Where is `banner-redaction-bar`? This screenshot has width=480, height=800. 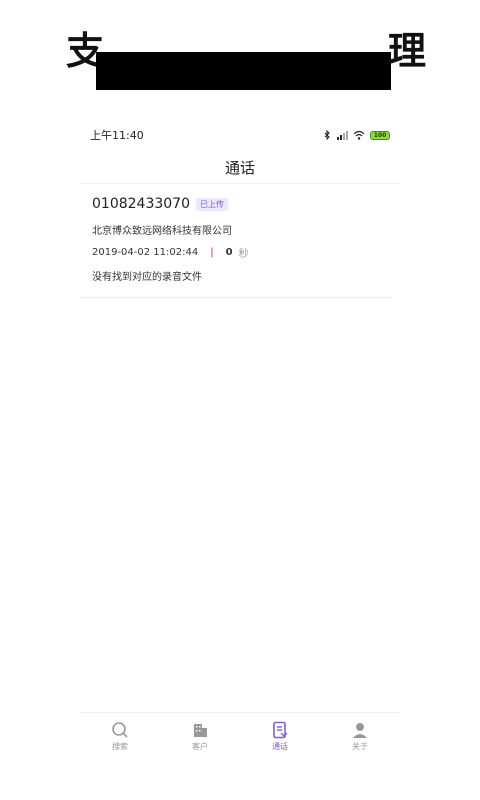 banner-redaction-bar is located at coordinates (243, 71).